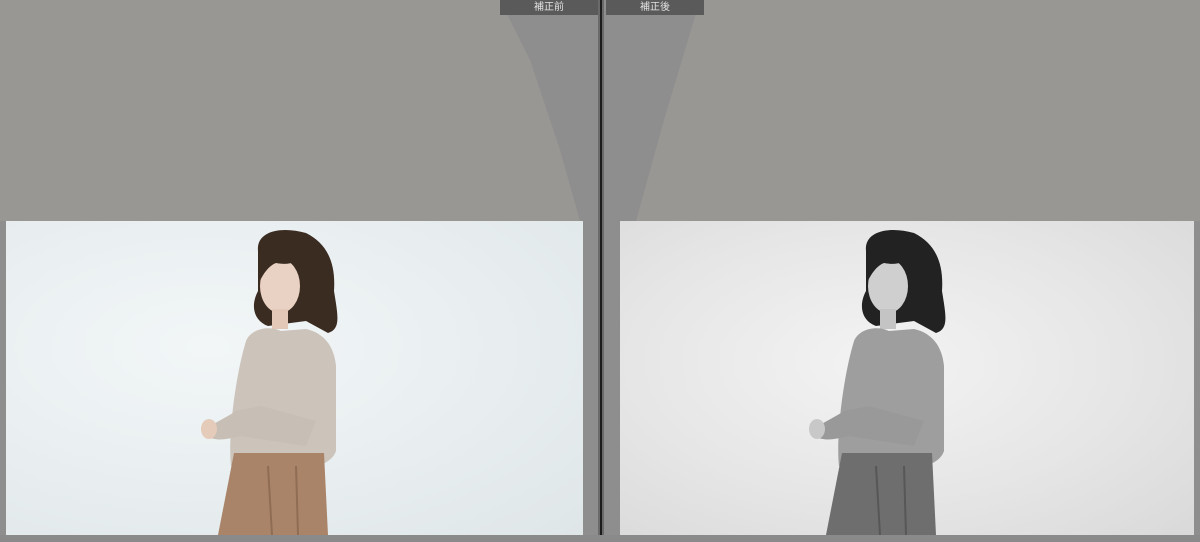 The width and height of the screenshot is (1200, 542). I want to click on portrait-figure-color, so click(269, 382).